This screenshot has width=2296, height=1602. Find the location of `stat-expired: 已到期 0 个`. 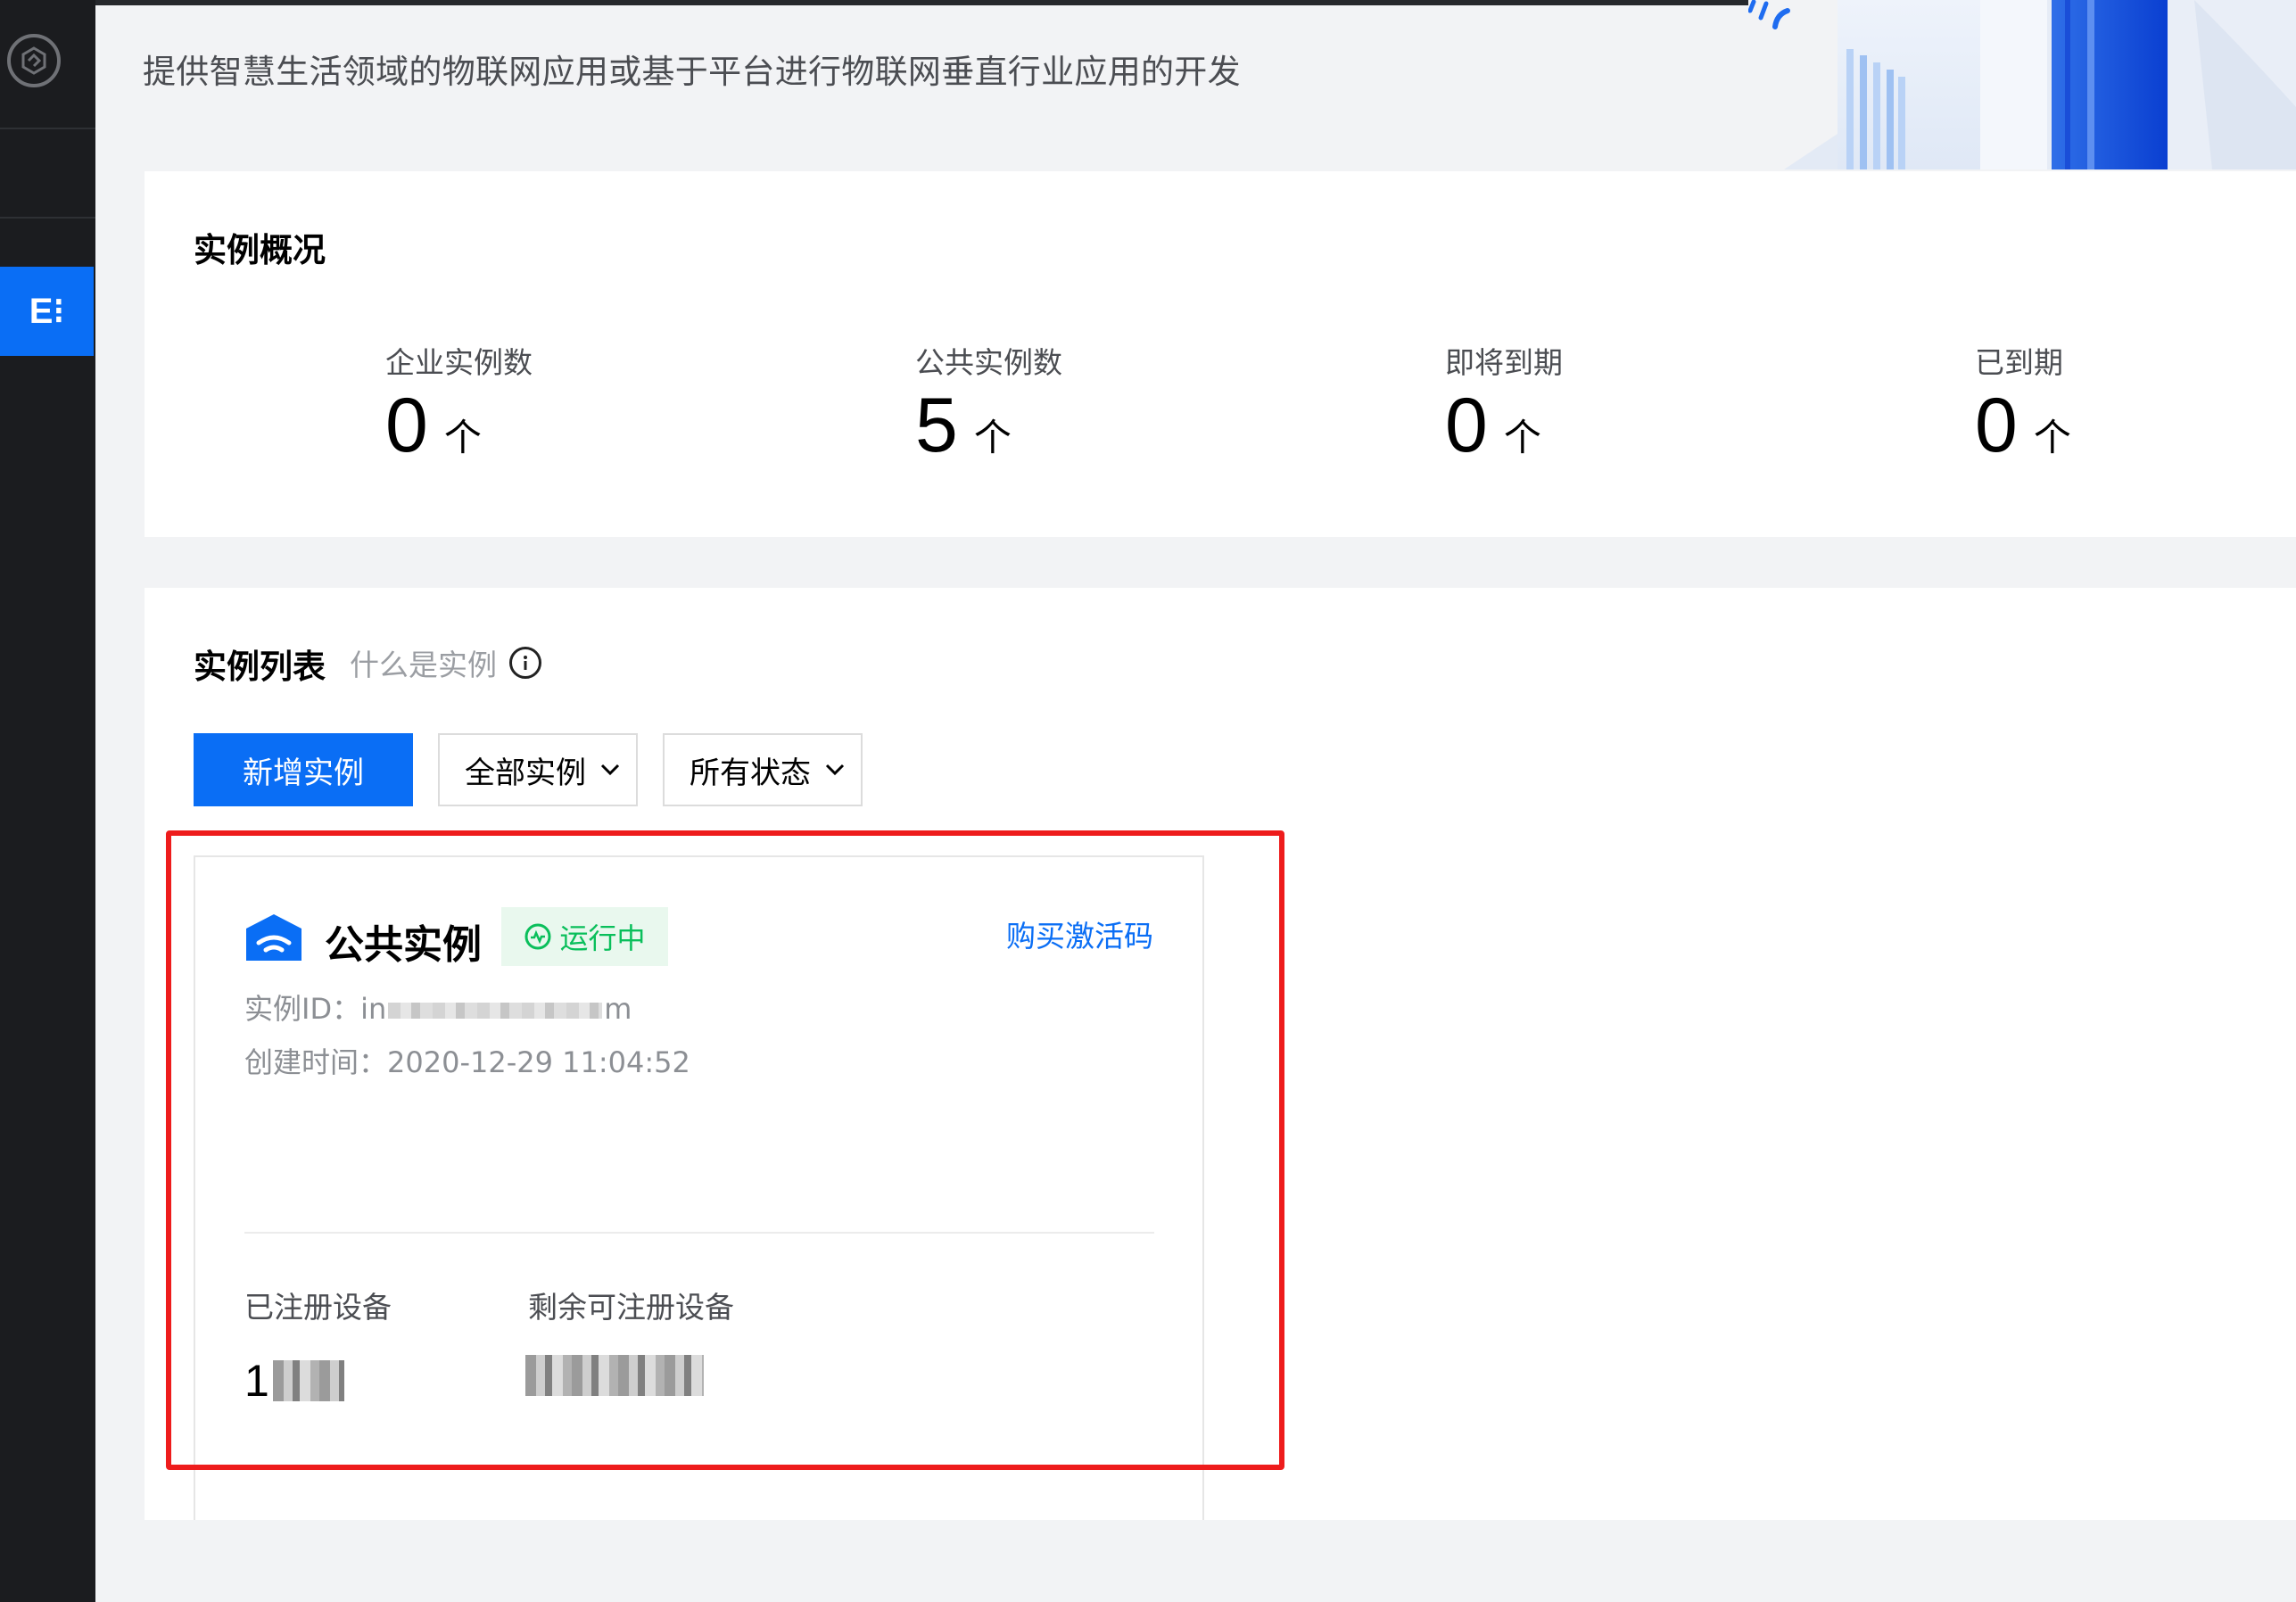

stat-expired: 已到期 0 个 is located at coordinates (2023, 401).